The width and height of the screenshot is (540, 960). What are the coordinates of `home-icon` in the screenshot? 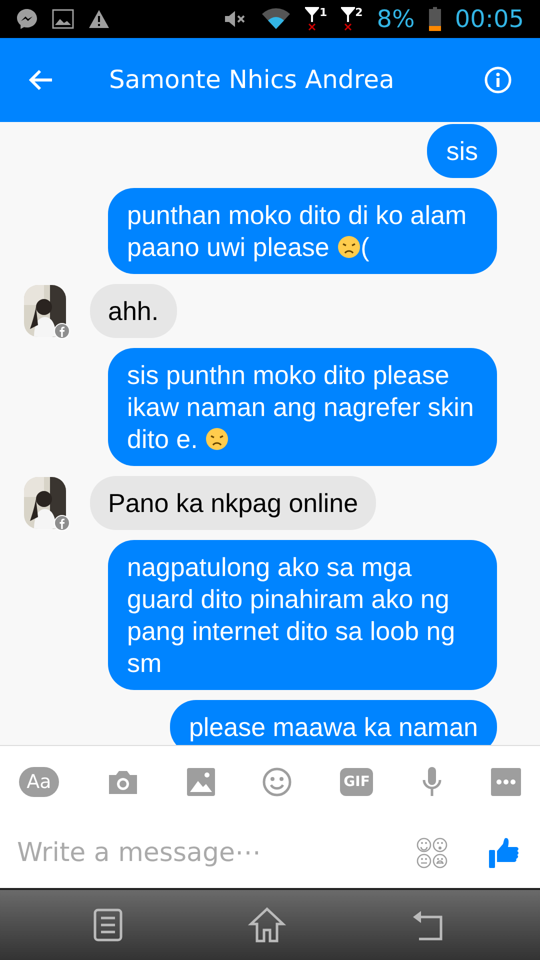 It's located at (267, 925).